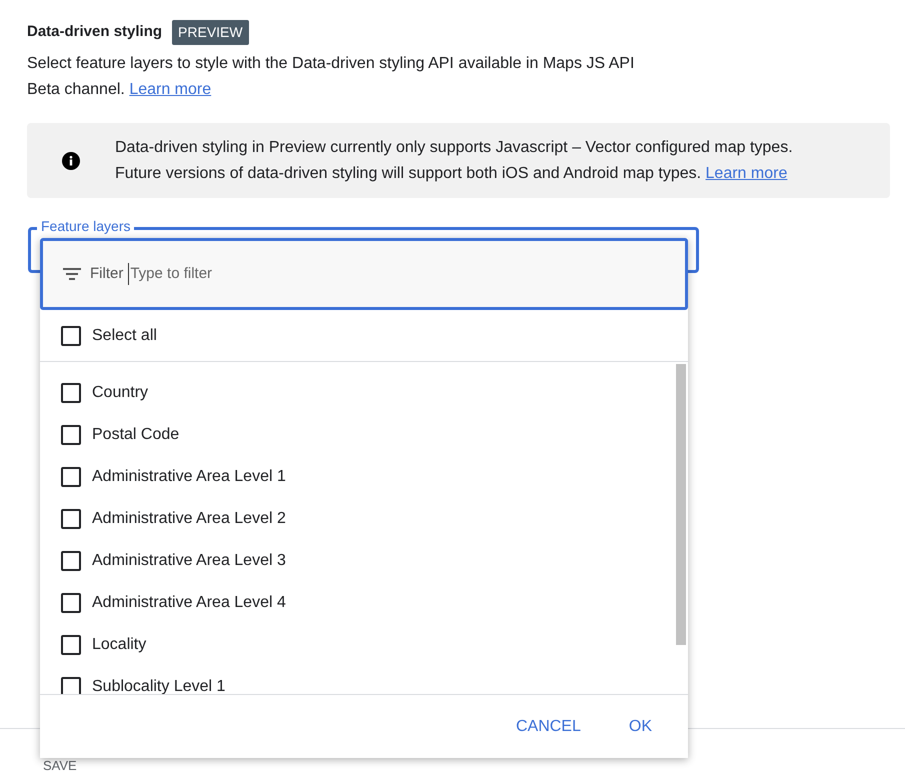 The image size is (905, 773). Describe the element at coordinates (124, 336) in the screenshot. I see `checkbox-label: Select all` at that location.